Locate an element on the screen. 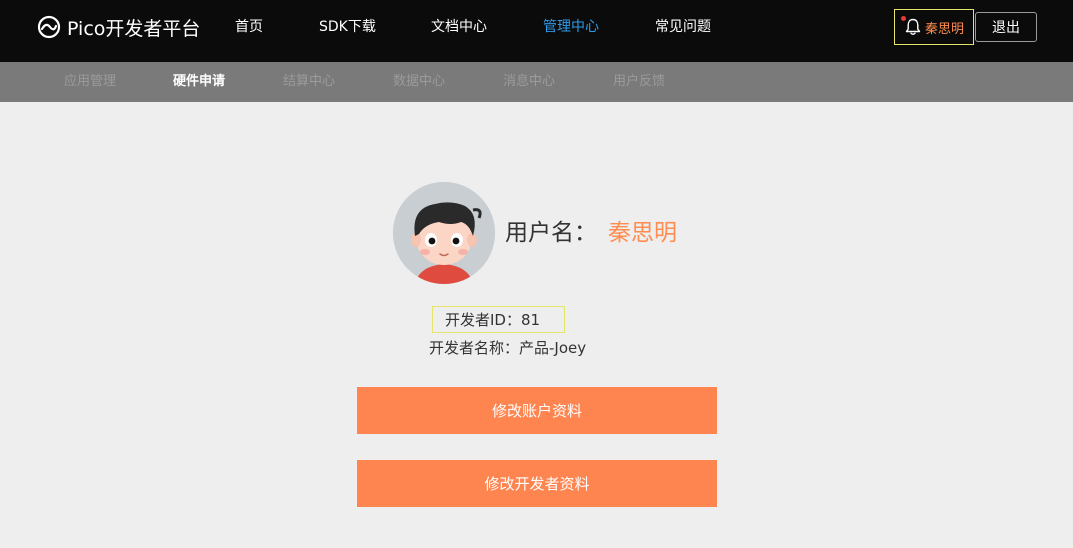 The width and height of the screenshot is (1073, 548). notification-dot is located at coordinates (903, 18).